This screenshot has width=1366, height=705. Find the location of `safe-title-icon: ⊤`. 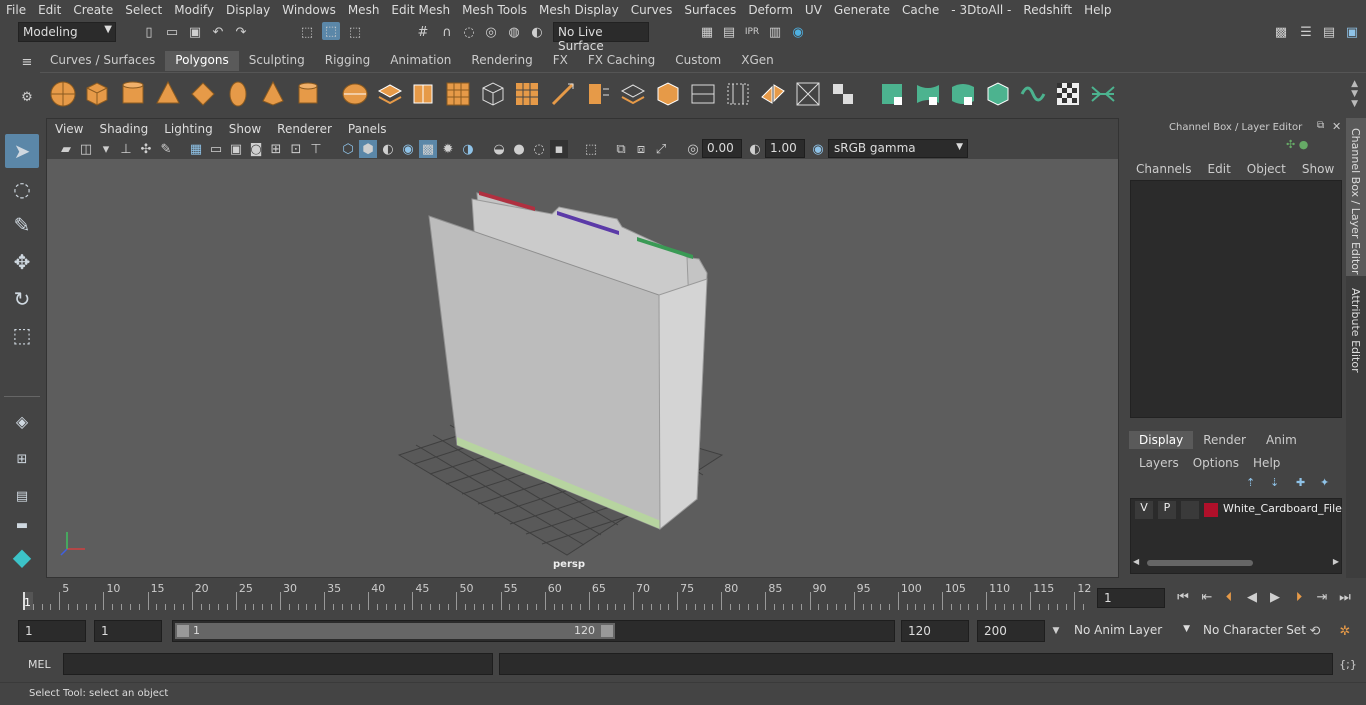

safe-title-icon: ⊤ is located at coordinates (316, 149).